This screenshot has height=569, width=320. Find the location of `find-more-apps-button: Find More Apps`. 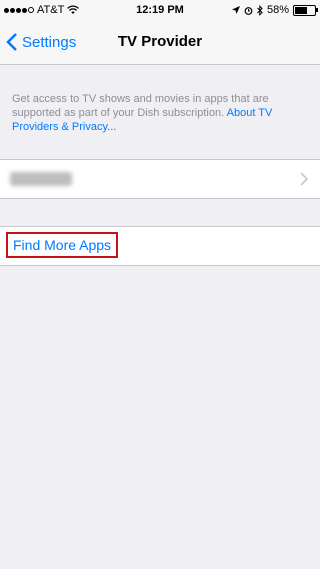

find-more-apps-button: Find More Apps is located at coordinates (62, 245).